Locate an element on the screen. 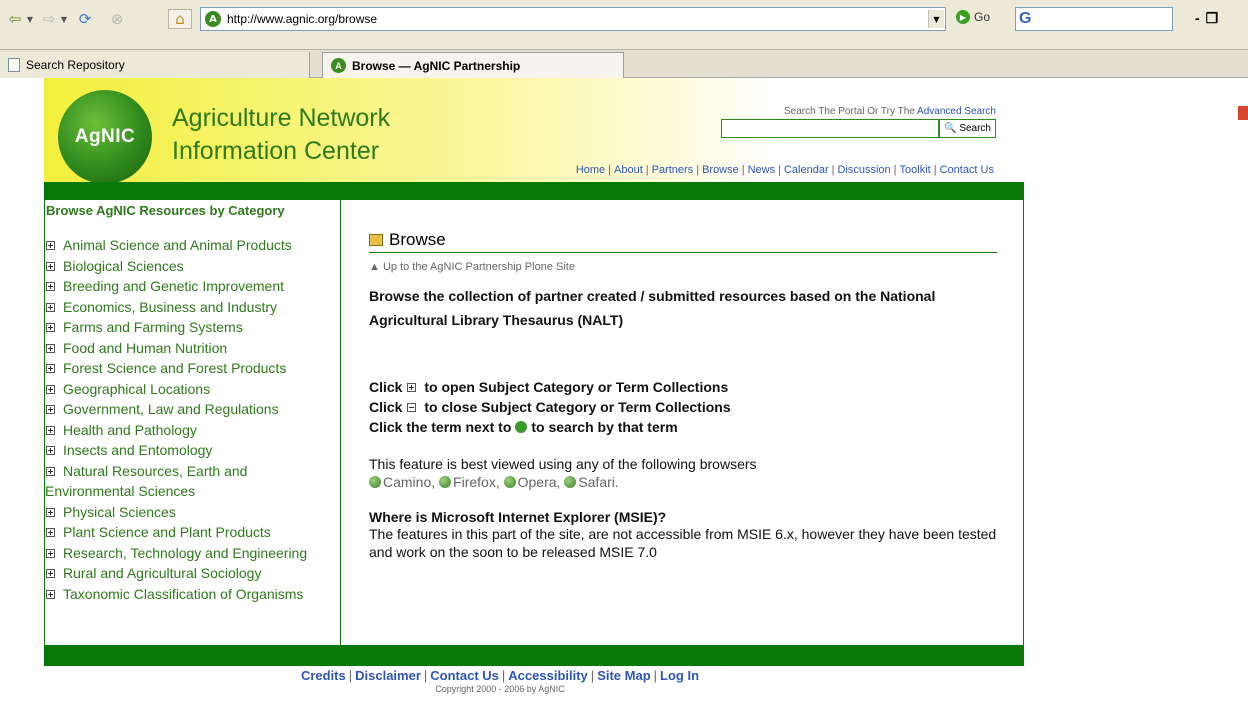 The height and width of the screenshot is (701, 1248). category-item: Breeding and Genetic Improvement is located at coordinates (192, 286).